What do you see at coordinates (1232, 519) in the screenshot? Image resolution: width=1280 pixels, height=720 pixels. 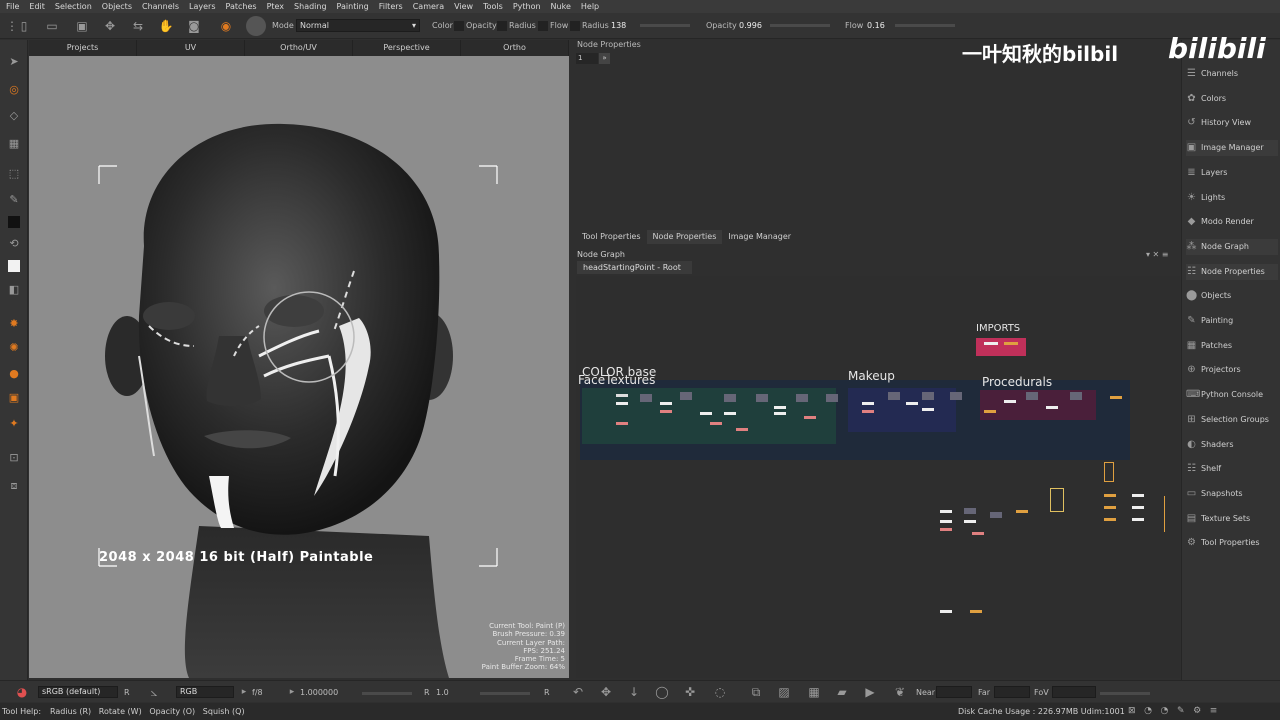 I see `panel-item-texture-sets: ▤ Texture Sets` at bounding box center [1232, 519].